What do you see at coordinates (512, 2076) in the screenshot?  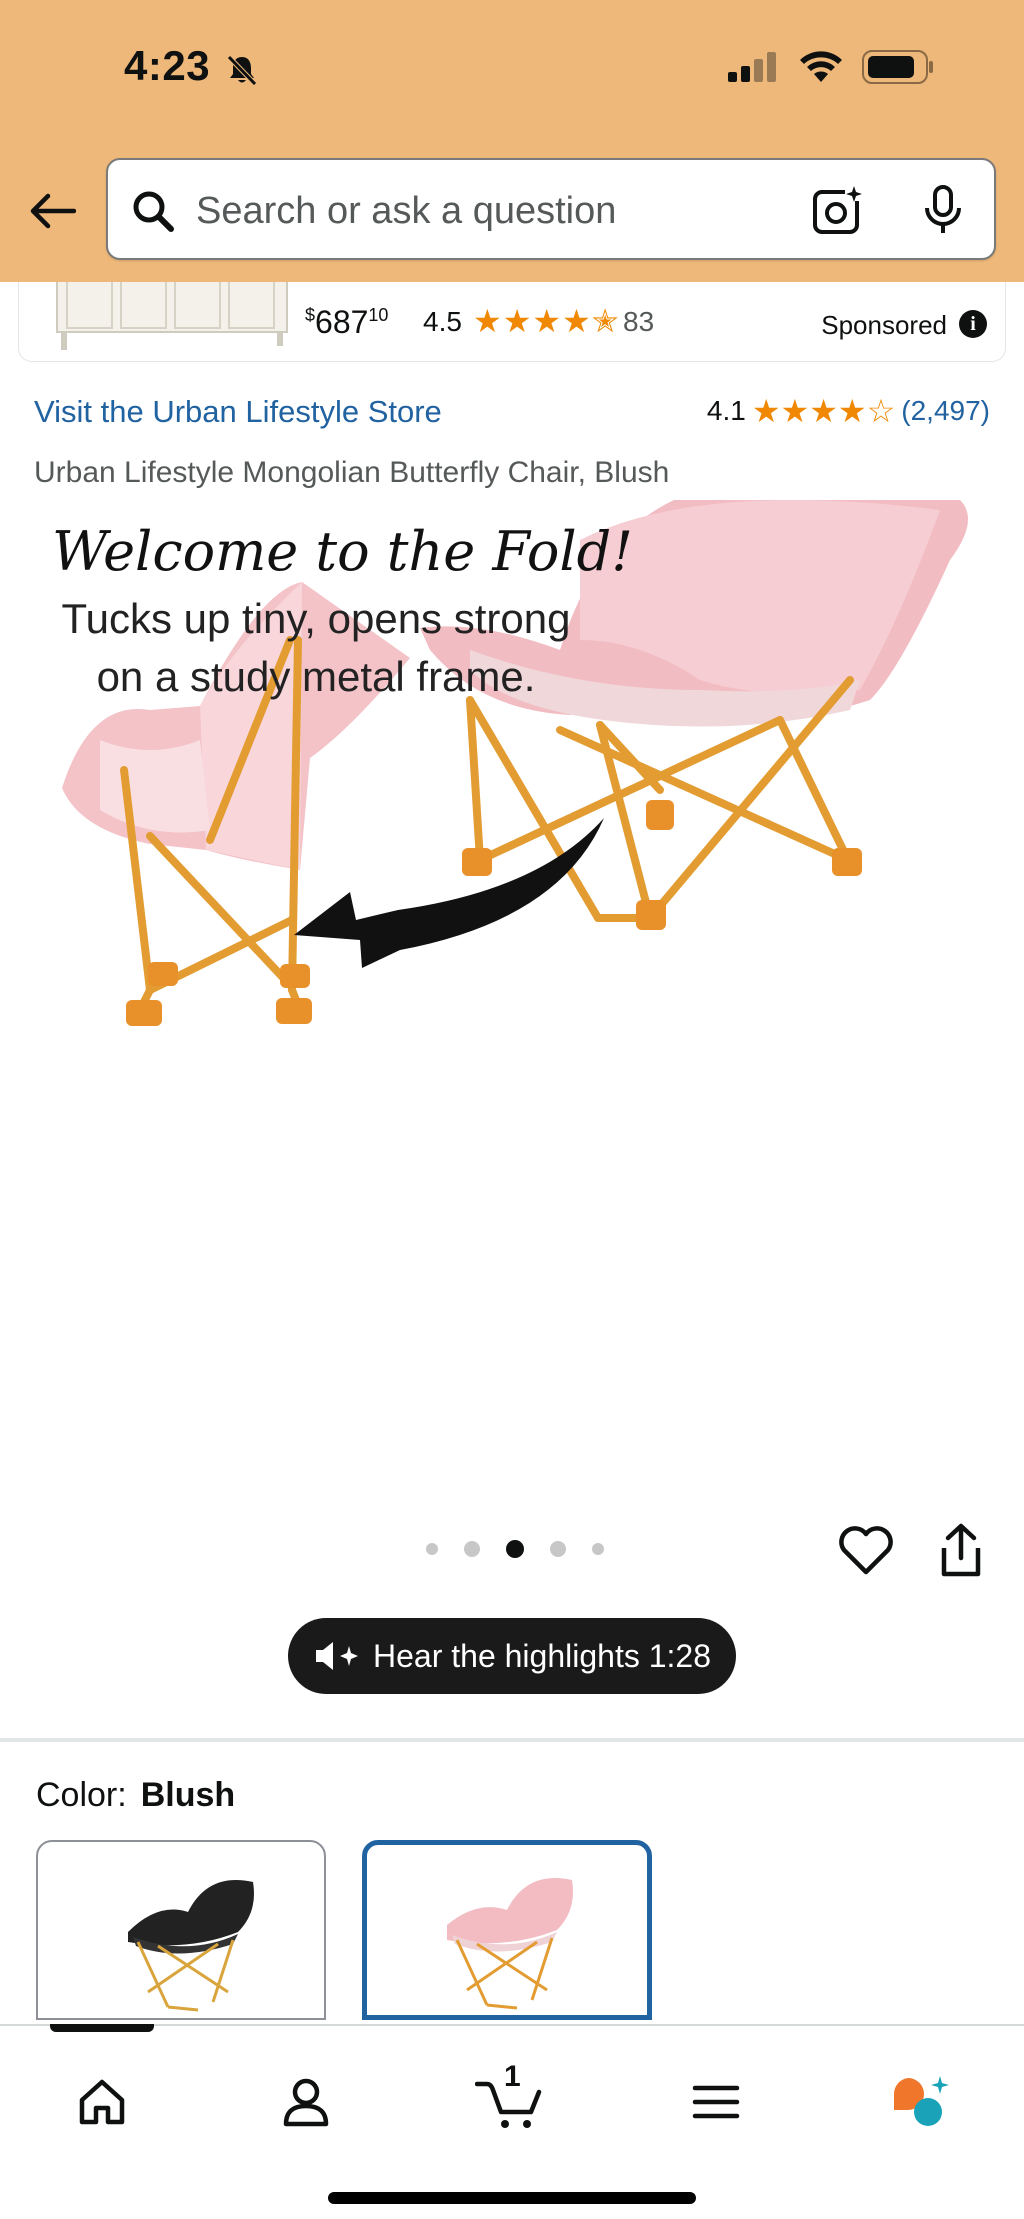 I see `cart-count: 1` at bounding box center [512, 2076].